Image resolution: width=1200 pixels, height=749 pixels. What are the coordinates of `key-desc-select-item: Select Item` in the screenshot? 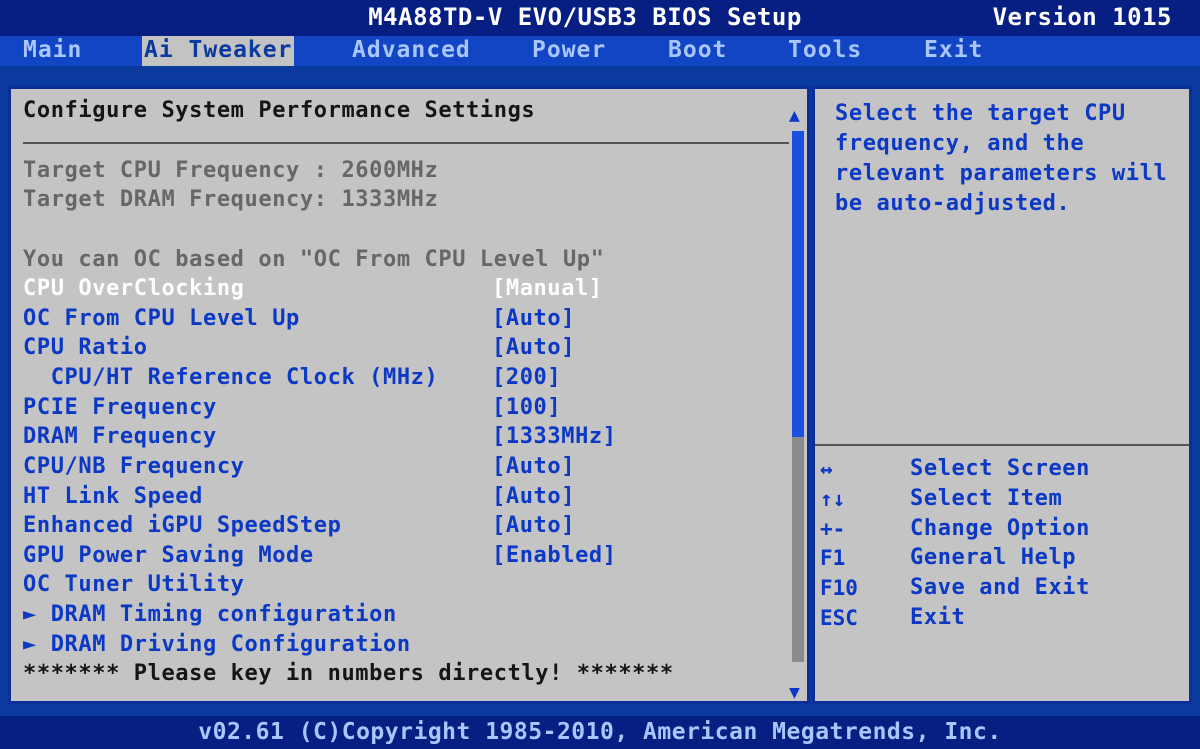 It's located at (986, 498).